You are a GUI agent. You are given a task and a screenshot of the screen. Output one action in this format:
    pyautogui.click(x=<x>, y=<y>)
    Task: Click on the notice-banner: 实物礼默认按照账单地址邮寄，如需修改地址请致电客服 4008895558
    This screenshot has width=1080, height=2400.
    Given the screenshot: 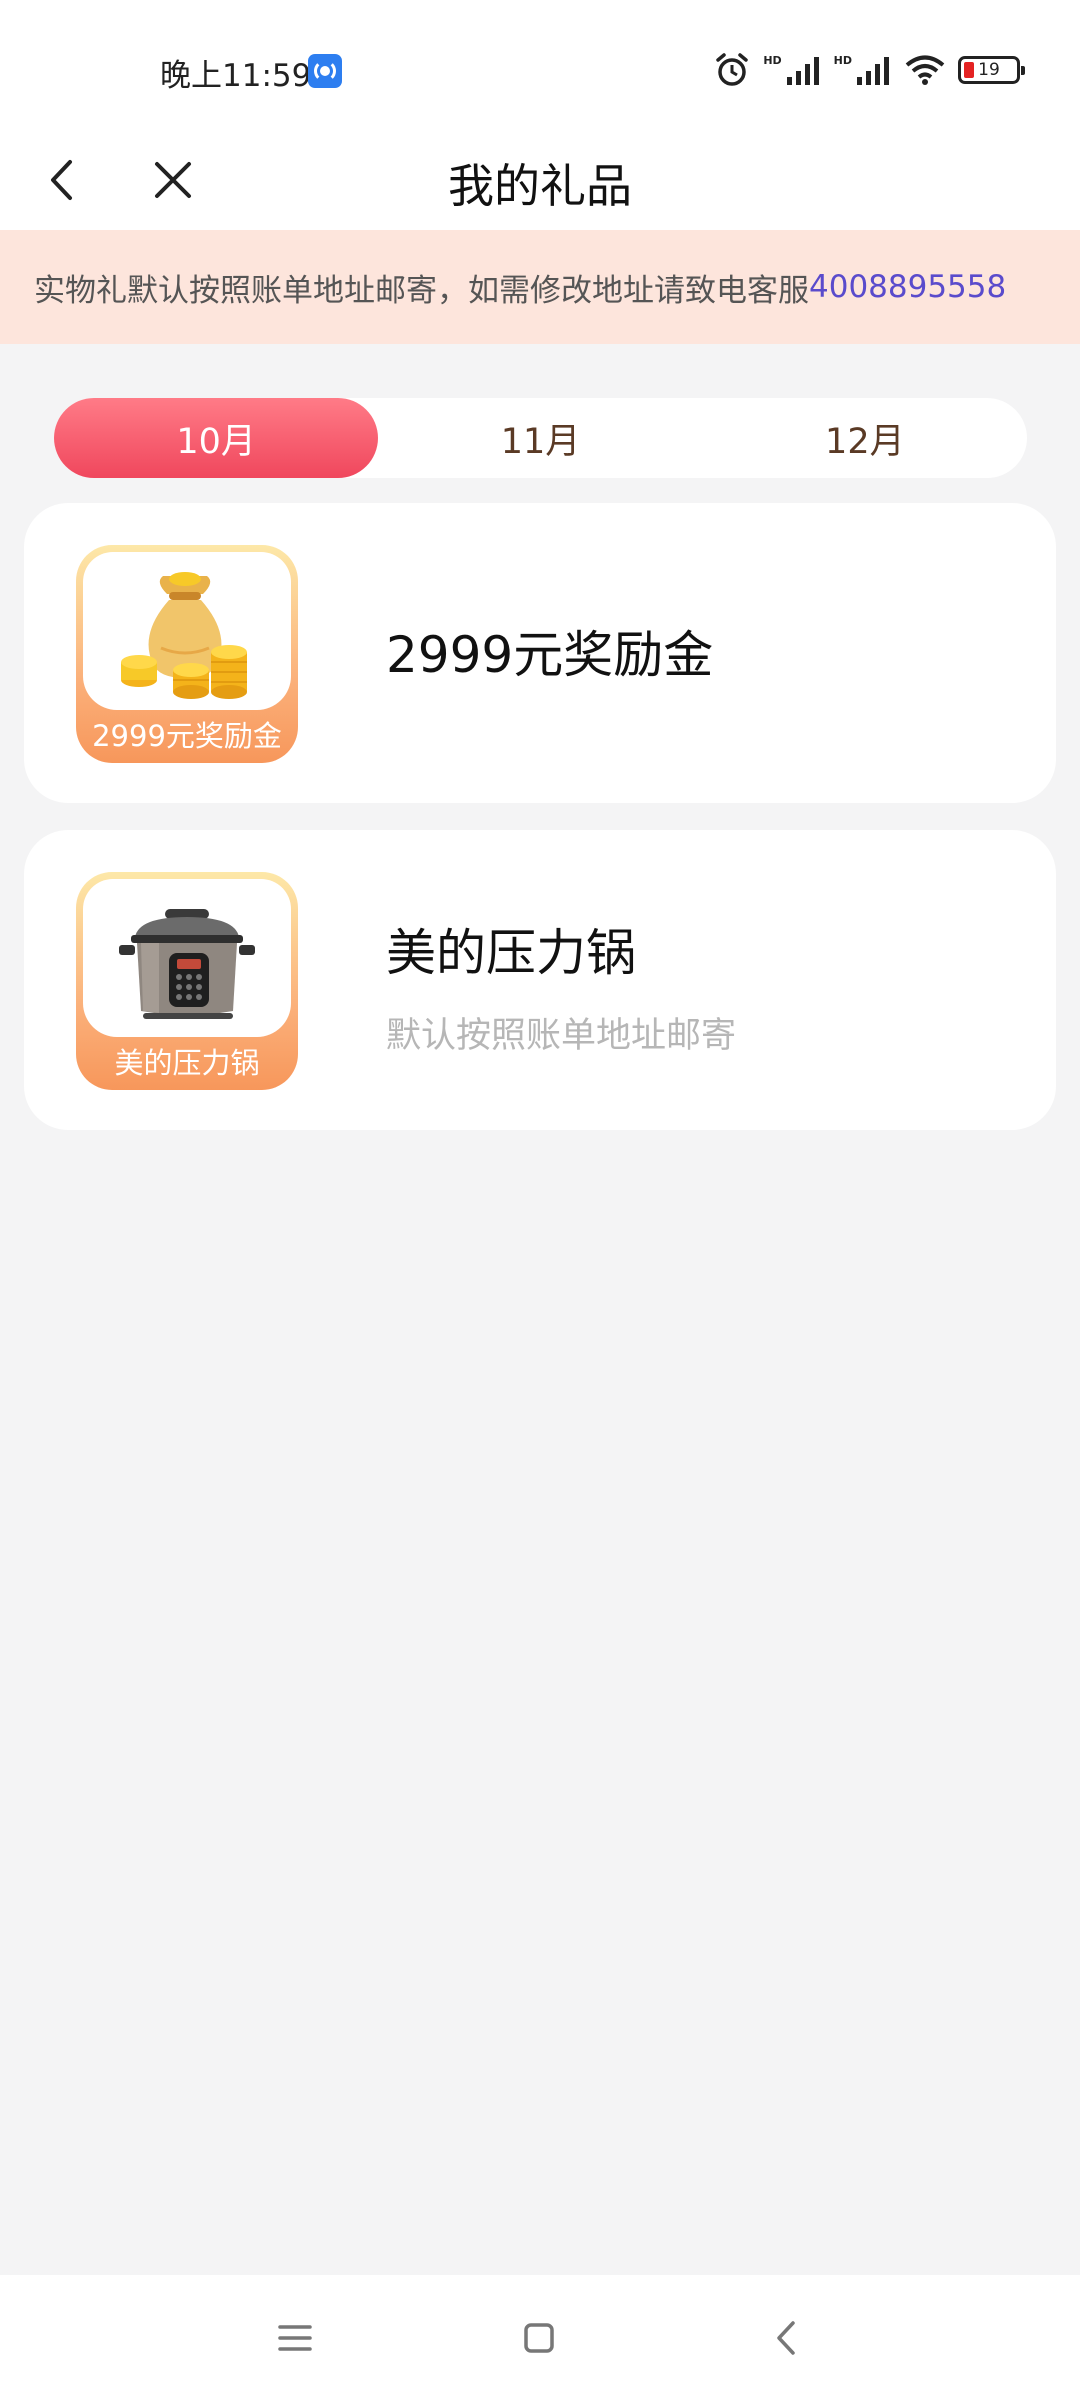 What is the action you would take?
    pyautogui.click(x=540, y=287)
    